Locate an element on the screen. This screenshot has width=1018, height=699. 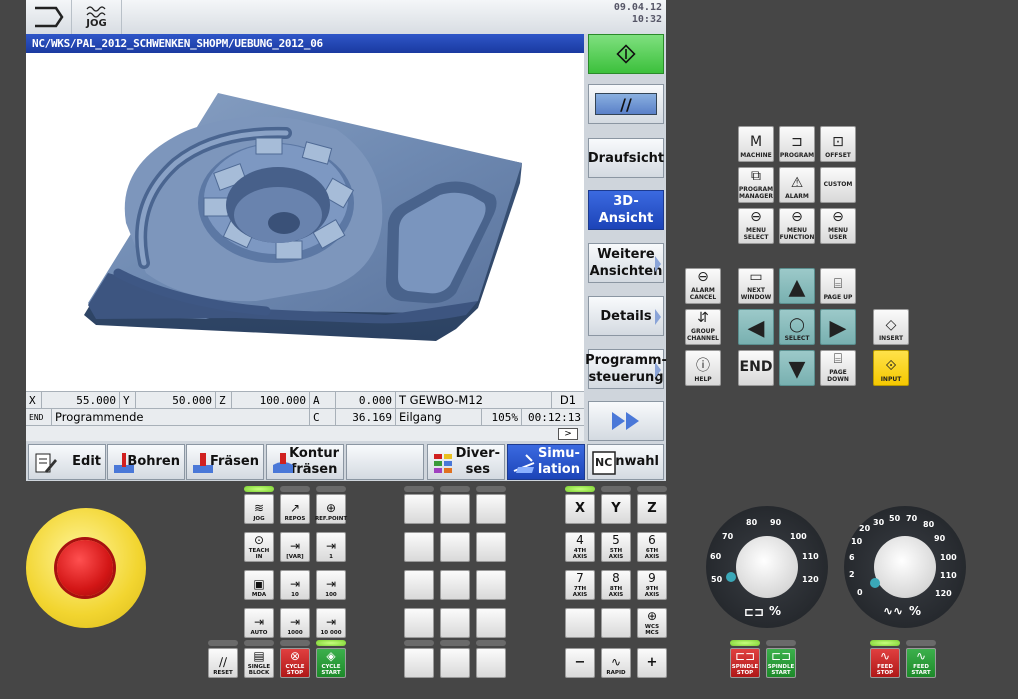
draufsicht-softkey: Draufsicht is located at coordinates (626, 158).